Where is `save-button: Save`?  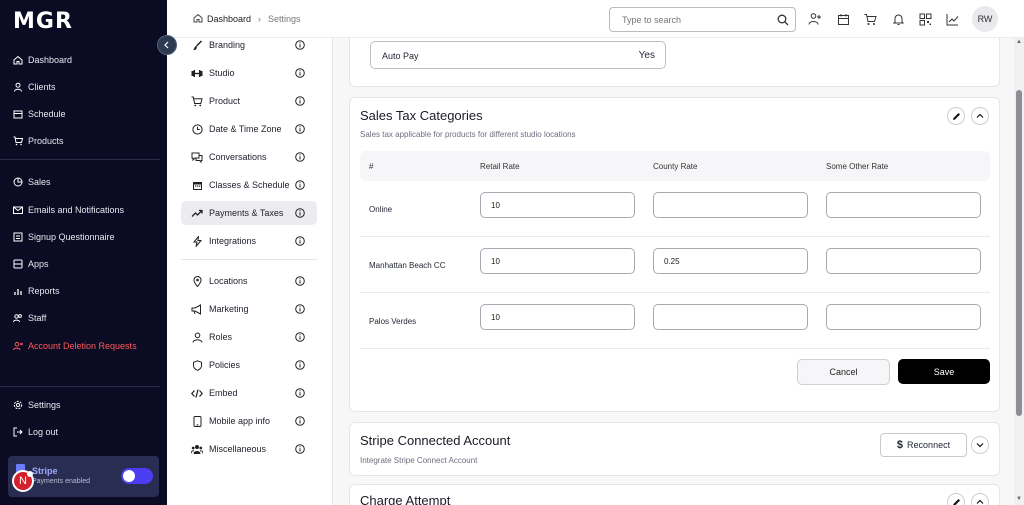 save-button: Save is located at coordinates (944, 371).